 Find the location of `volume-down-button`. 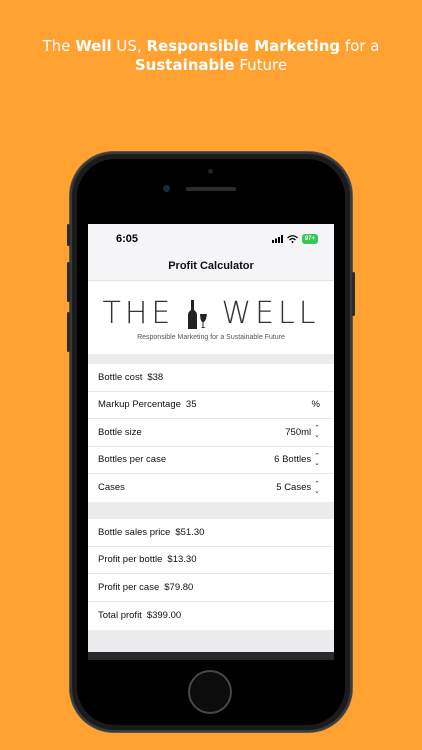

volume-down-button is located at coordinates (68, 332).